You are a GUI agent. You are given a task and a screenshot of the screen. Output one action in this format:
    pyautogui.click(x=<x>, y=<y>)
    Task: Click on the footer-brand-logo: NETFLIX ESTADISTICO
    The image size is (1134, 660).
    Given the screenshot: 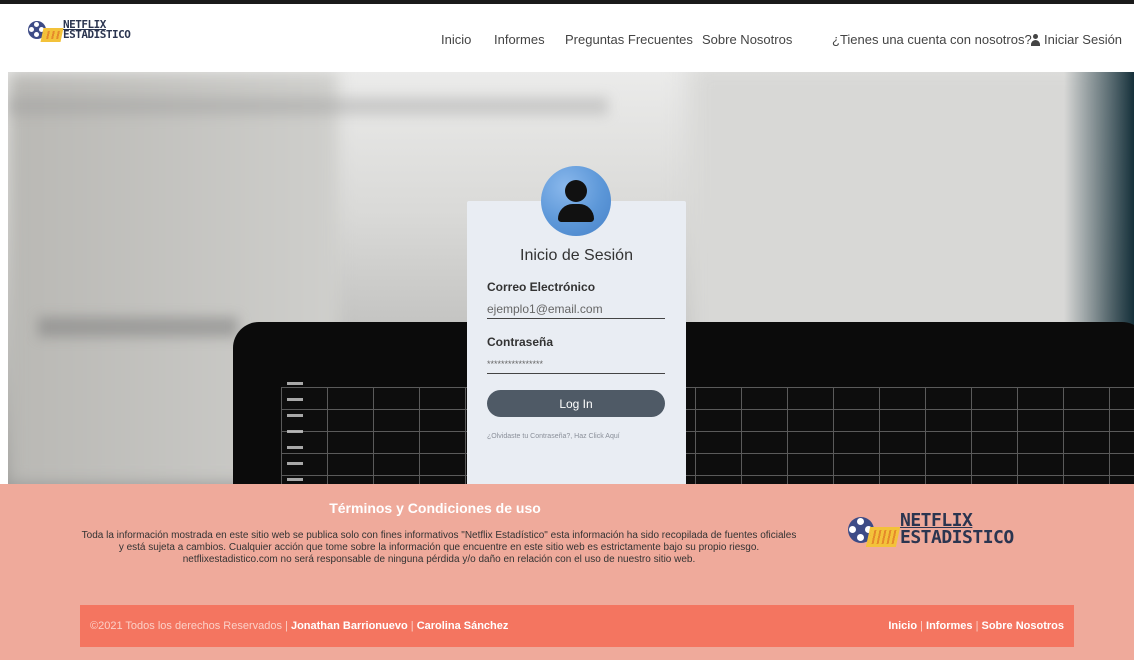 What is the action you would take?
    pyautogui.click(x=931, y=530)
    